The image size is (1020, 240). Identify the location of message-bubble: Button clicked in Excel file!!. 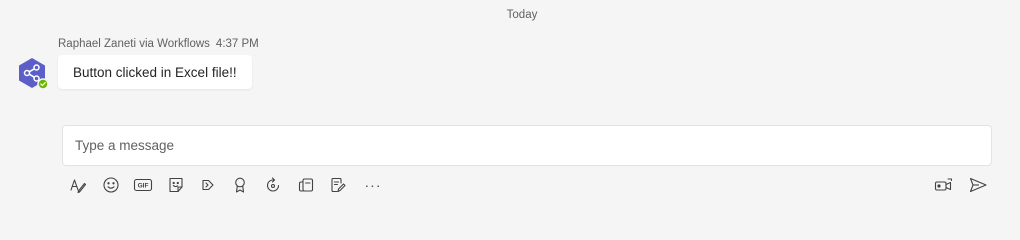
(155, 72).